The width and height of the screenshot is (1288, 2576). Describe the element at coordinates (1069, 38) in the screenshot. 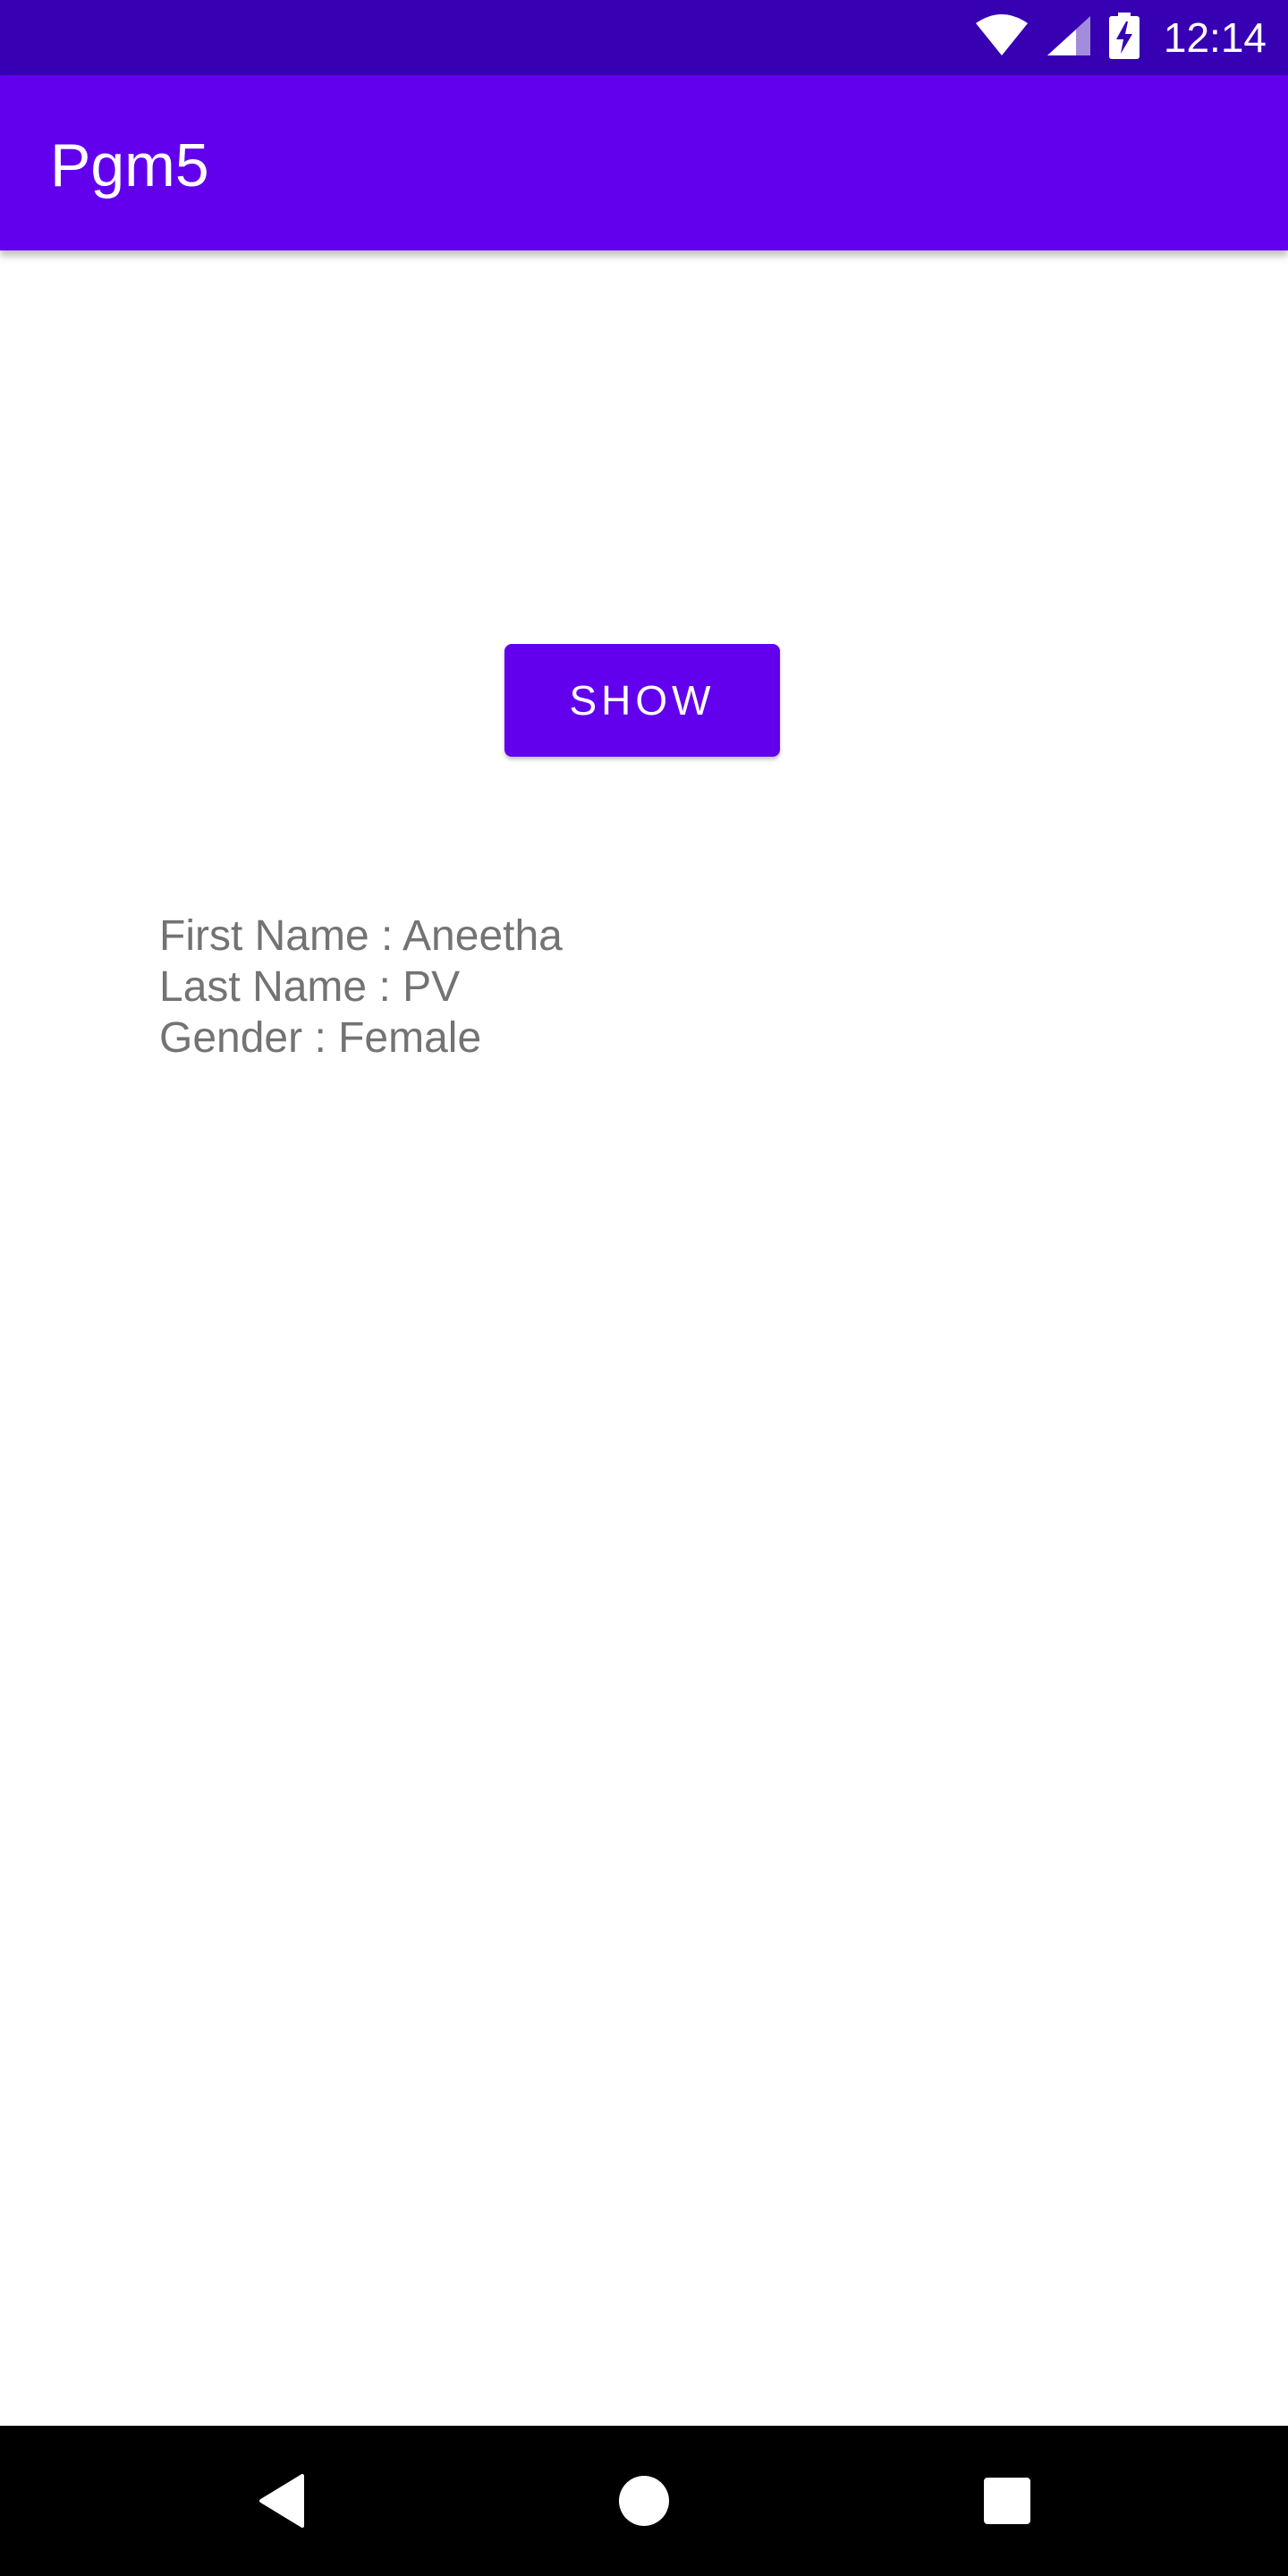

I see `cellular-signal-icon` at that location.